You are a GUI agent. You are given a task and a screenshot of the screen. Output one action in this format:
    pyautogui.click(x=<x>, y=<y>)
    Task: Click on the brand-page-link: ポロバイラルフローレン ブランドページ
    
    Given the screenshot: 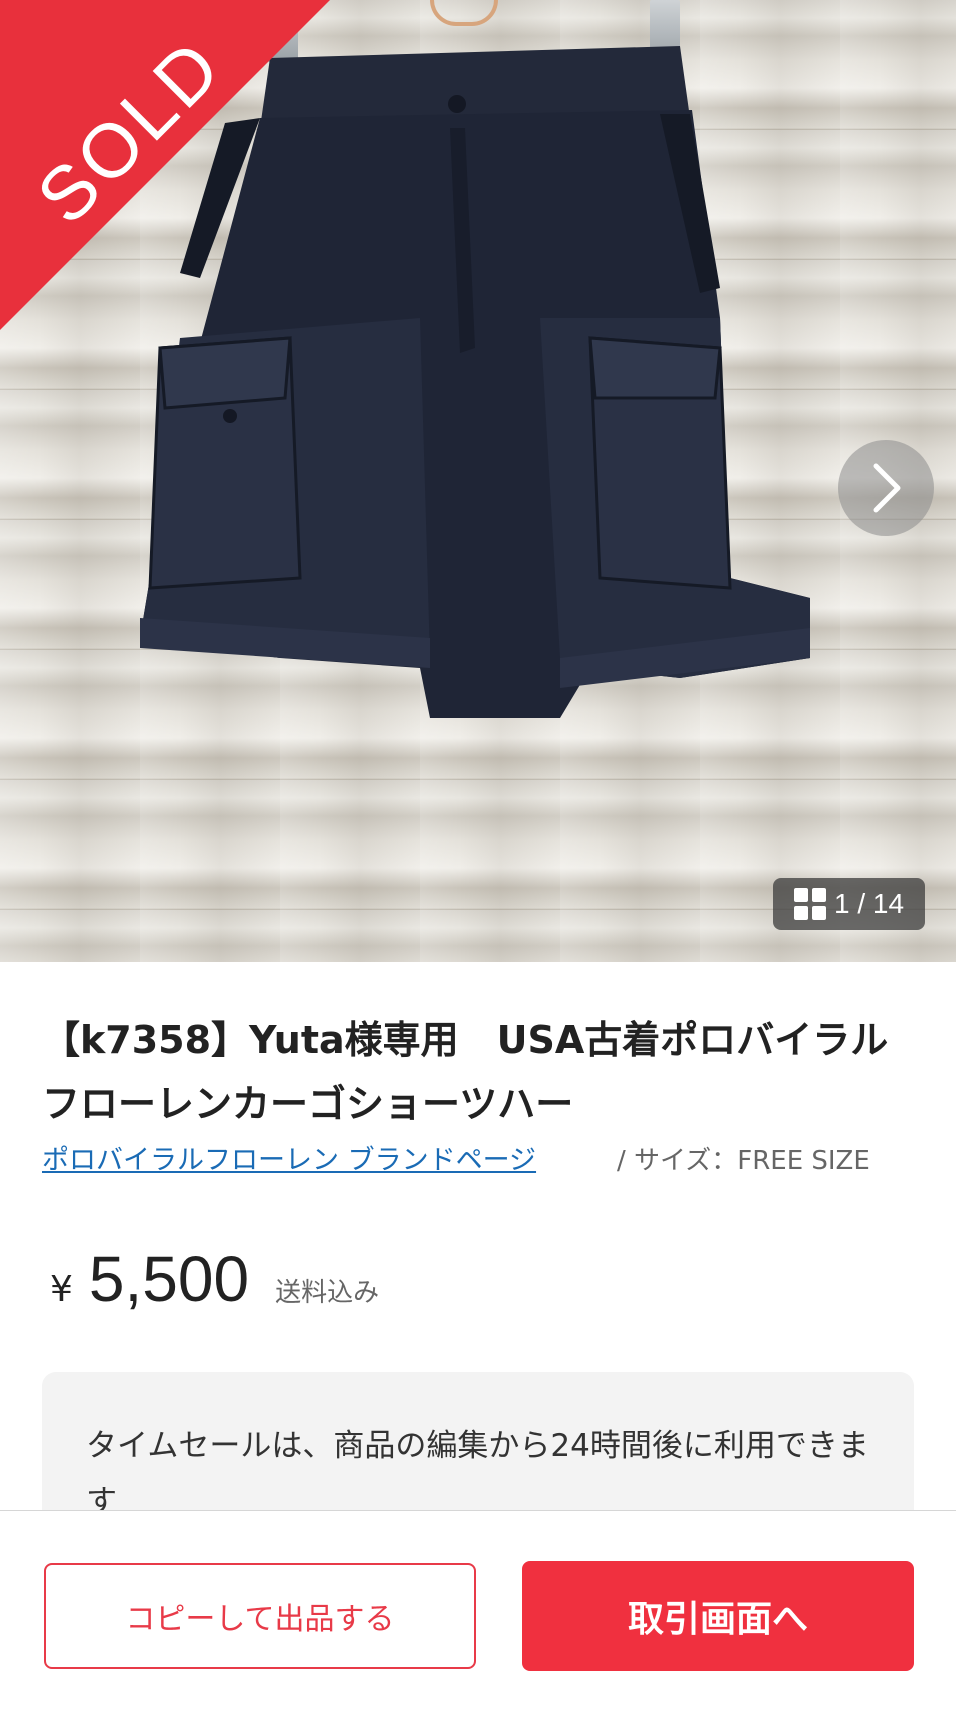 What is the action you would take?
    pyautogui.click(x=322, y=1161)
    